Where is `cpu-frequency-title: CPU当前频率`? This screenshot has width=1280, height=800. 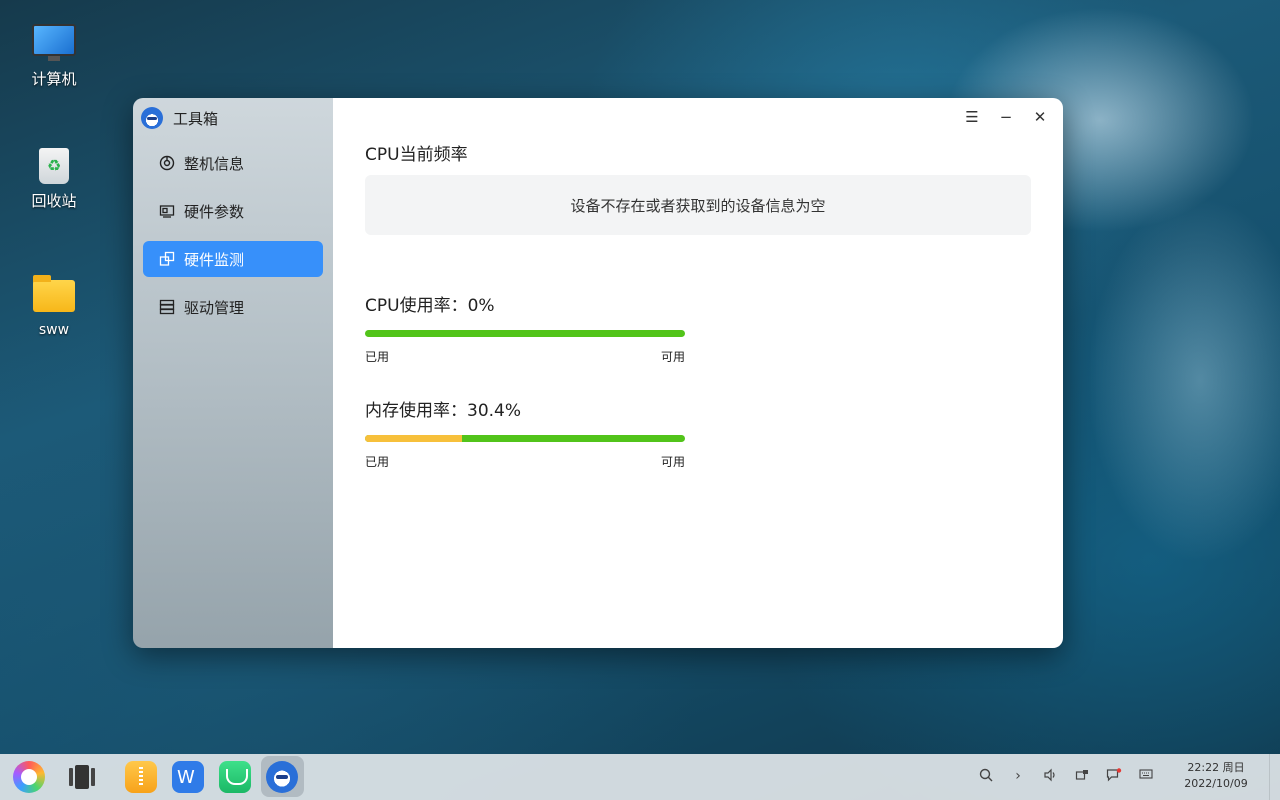
cpu-frequency-title: CPU当前频率 is located at coordinates (416, 155).